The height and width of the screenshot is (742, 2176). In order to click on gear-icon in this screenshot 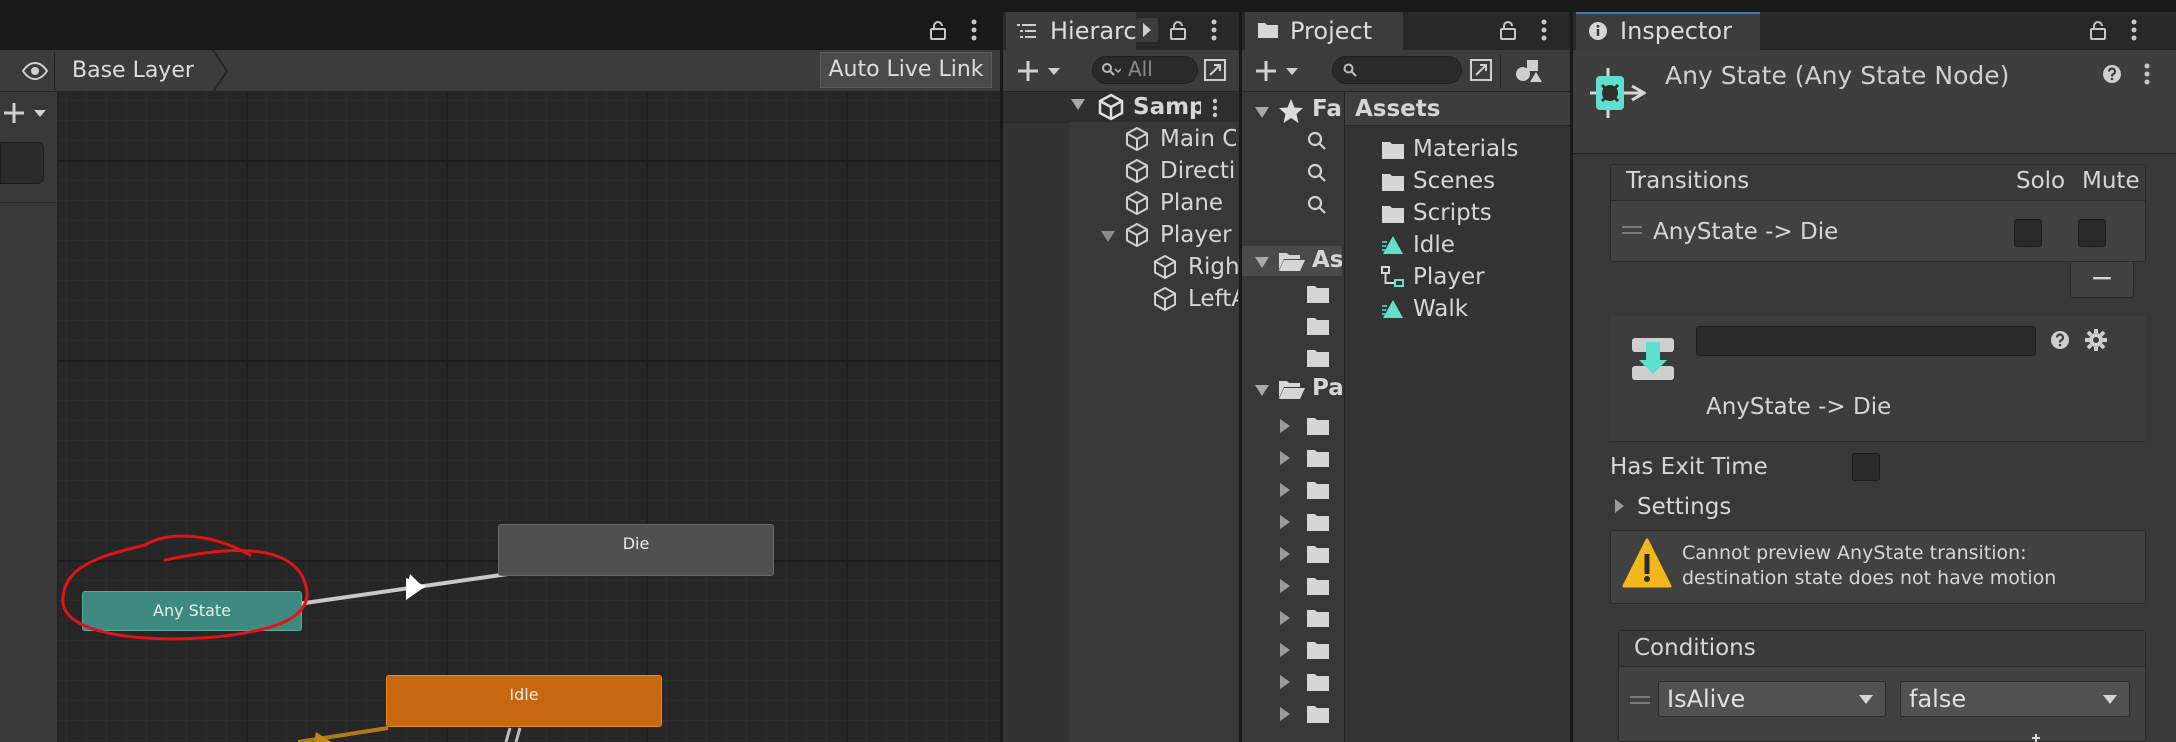, I will do `click(2096, 340)`.